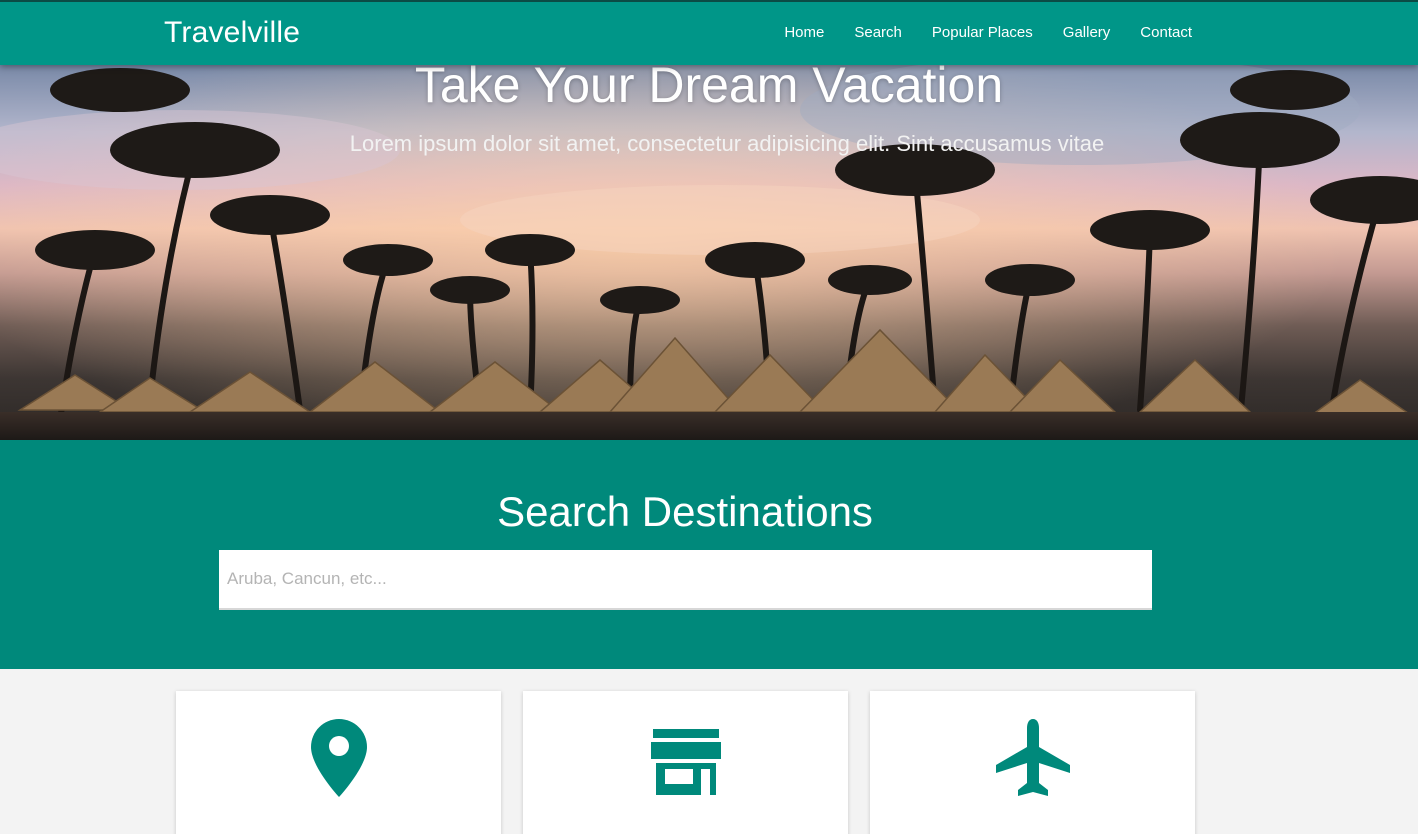 Image resolution: width=1418 pixels, height=834 pixels. What do you see at coordinates (982, 32) in the screenshot?
I see `nav-link-popular-places: Popular Places` at bounding box center [982, 32].